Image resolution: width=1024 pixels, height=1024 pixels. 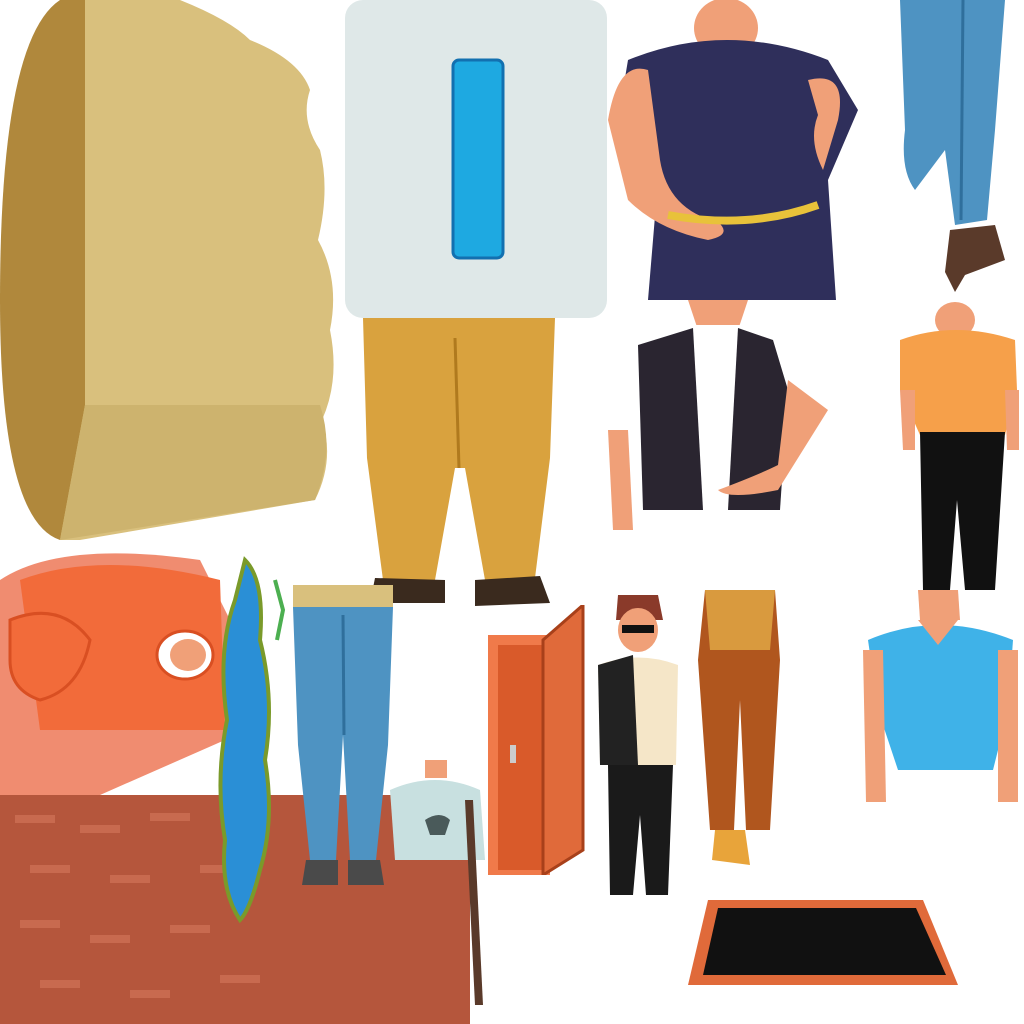 I want to click on water-puddle, so click(x=252, y=735).